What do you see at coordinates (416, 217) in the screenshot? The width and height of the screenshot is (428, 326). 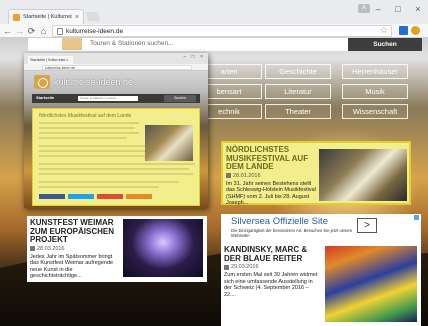 I see `ad-info-icon` at bounding box center [416, 217].